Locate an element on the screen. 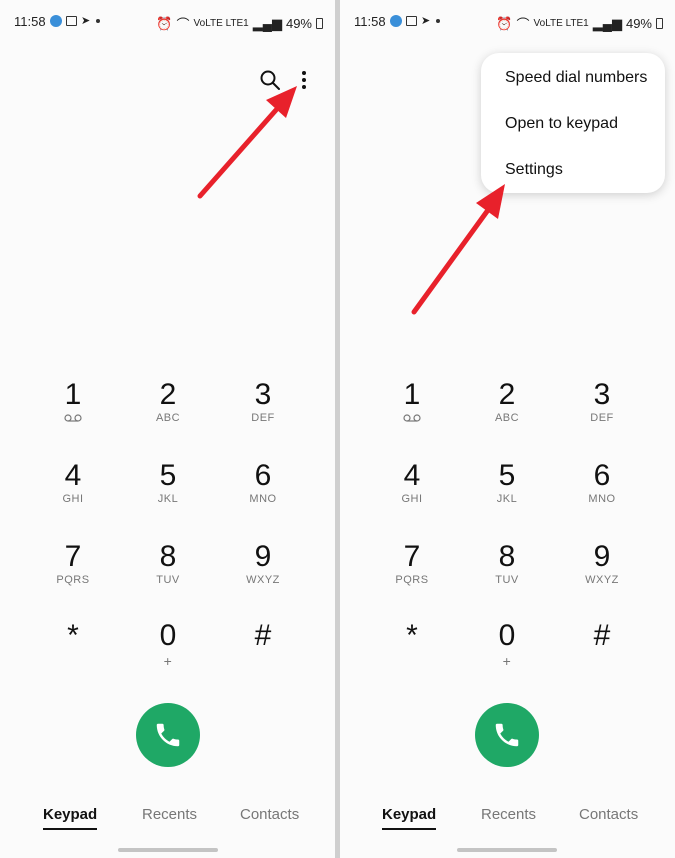  menu-item-speed-dial: Speed dial numbers is located at coordinates (573, 82).